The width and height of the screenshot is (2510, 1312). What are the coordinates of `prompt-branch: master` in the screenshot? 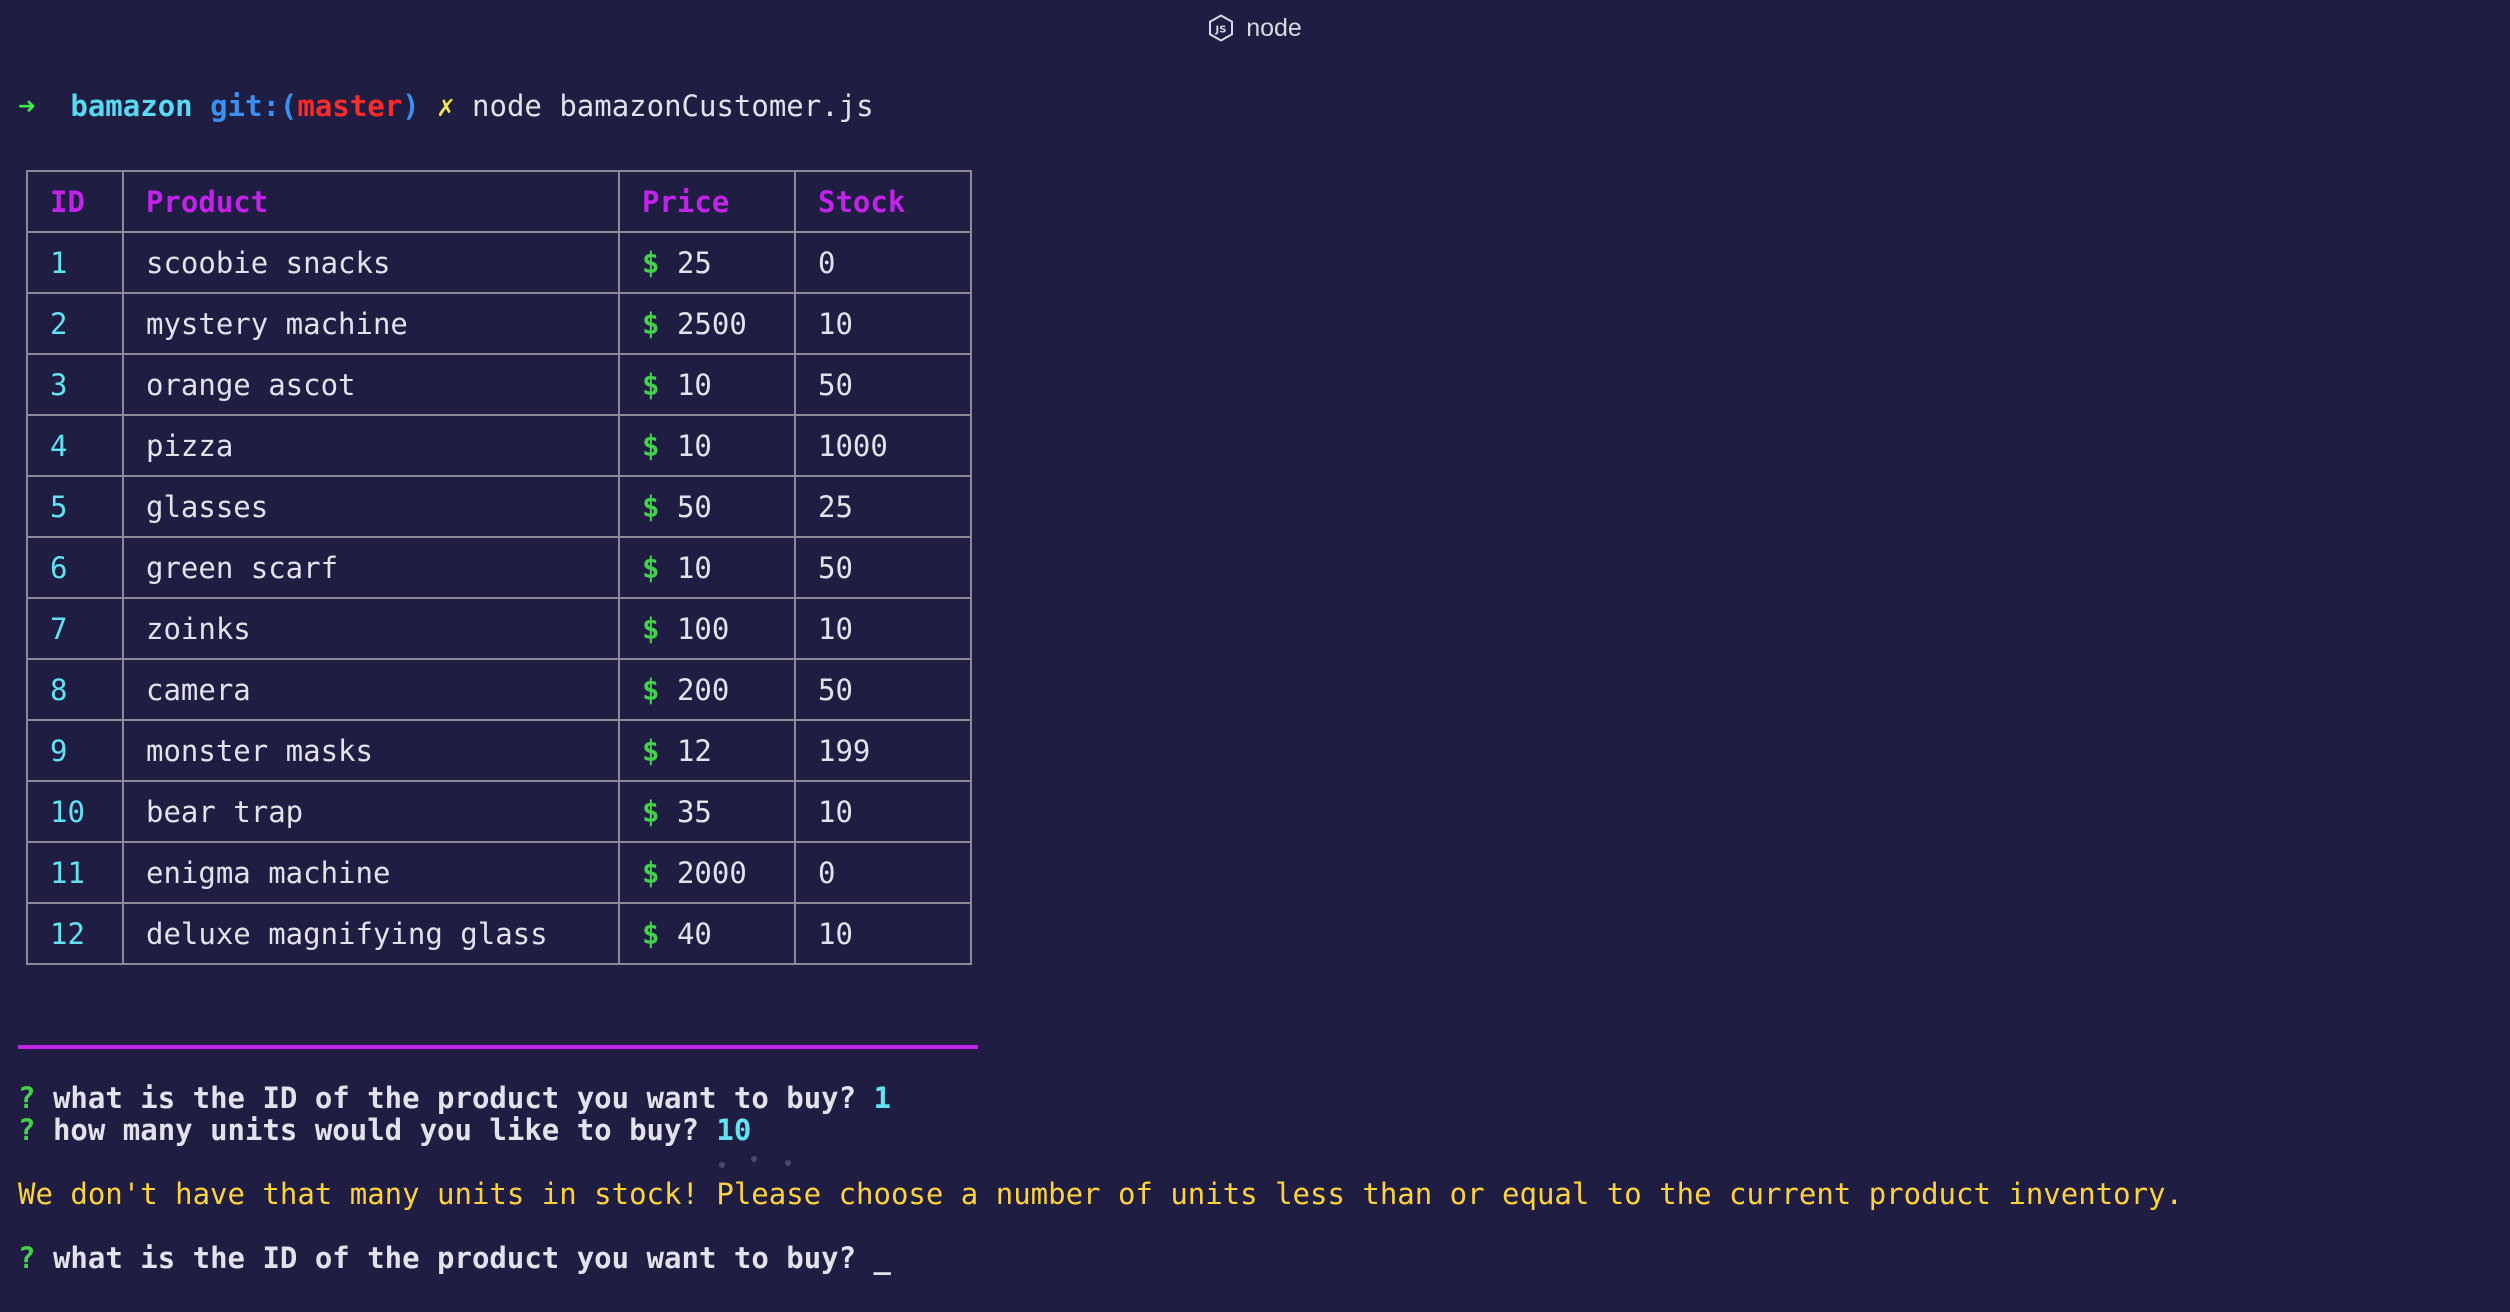 It's located at (350, 106).